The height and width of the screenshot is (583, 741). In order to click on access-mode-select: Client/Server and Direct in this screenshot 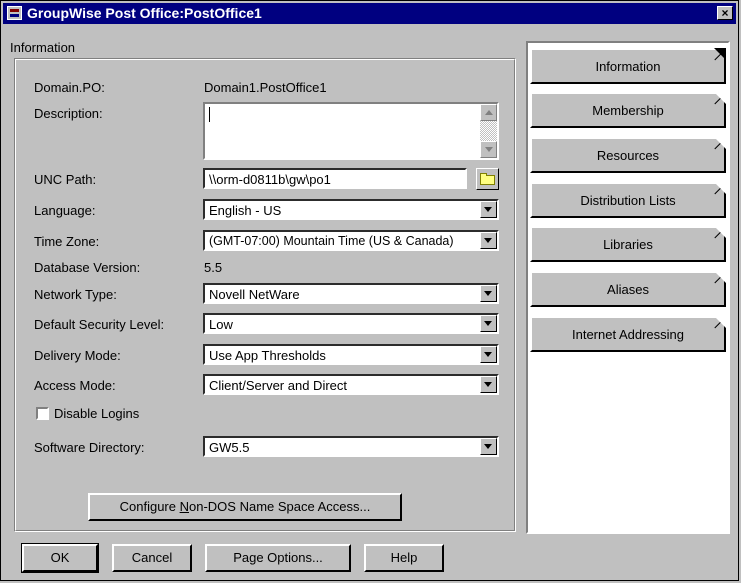, I will do `click(351, 384)`.